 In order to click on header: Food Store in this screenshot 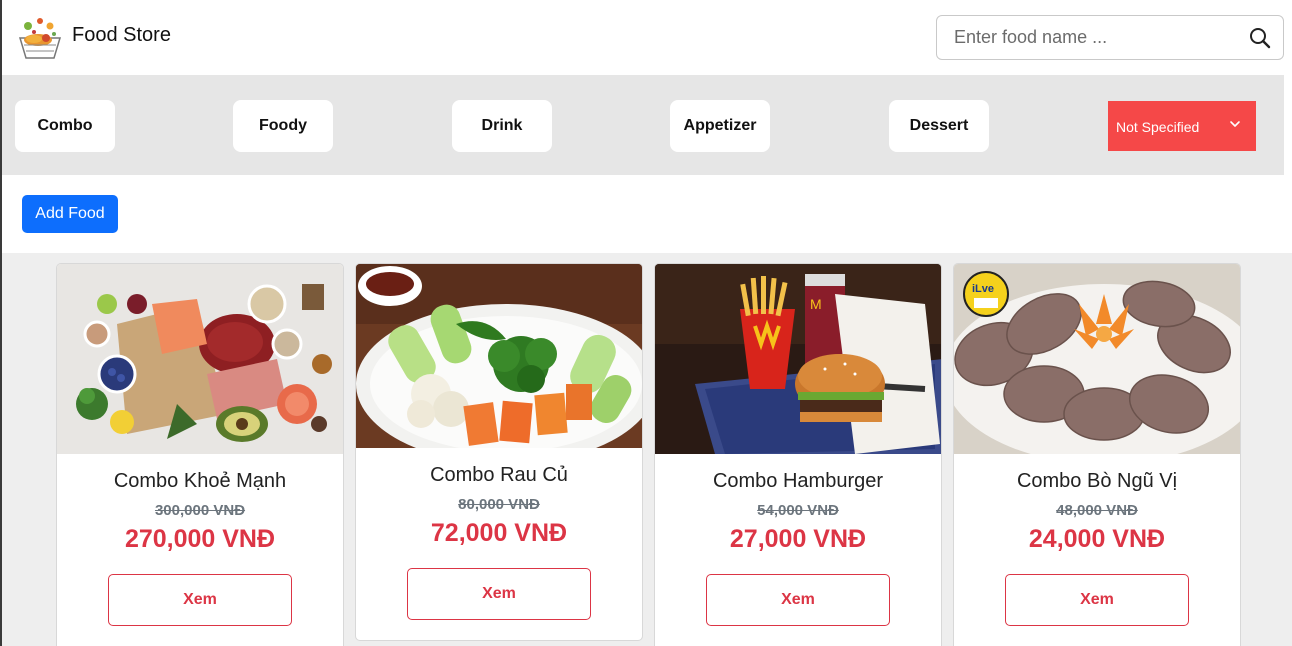, I will do `click(647, 37)`.